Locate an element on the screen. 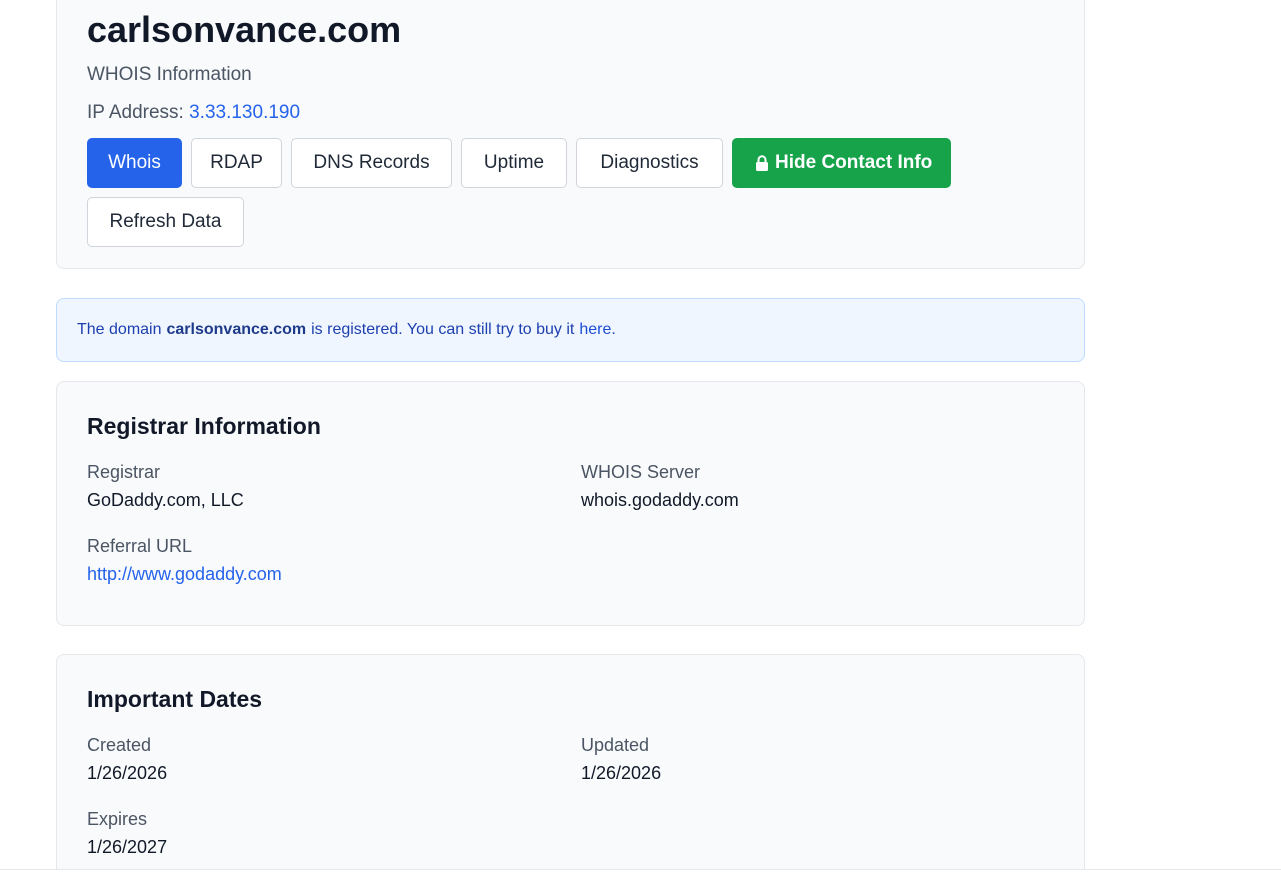  whois-tab-button: Whois is located at coordinates (134, 163).